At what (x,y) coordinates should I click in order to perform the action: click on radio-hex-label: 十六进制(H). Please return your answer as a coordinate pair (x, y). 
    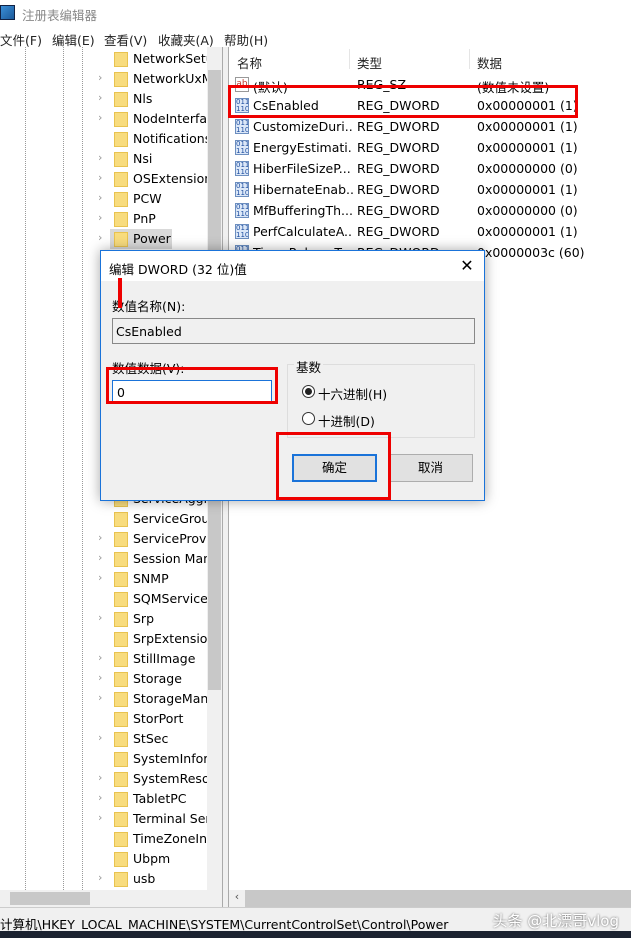
    Looking at the image, I should click on (352, 393).